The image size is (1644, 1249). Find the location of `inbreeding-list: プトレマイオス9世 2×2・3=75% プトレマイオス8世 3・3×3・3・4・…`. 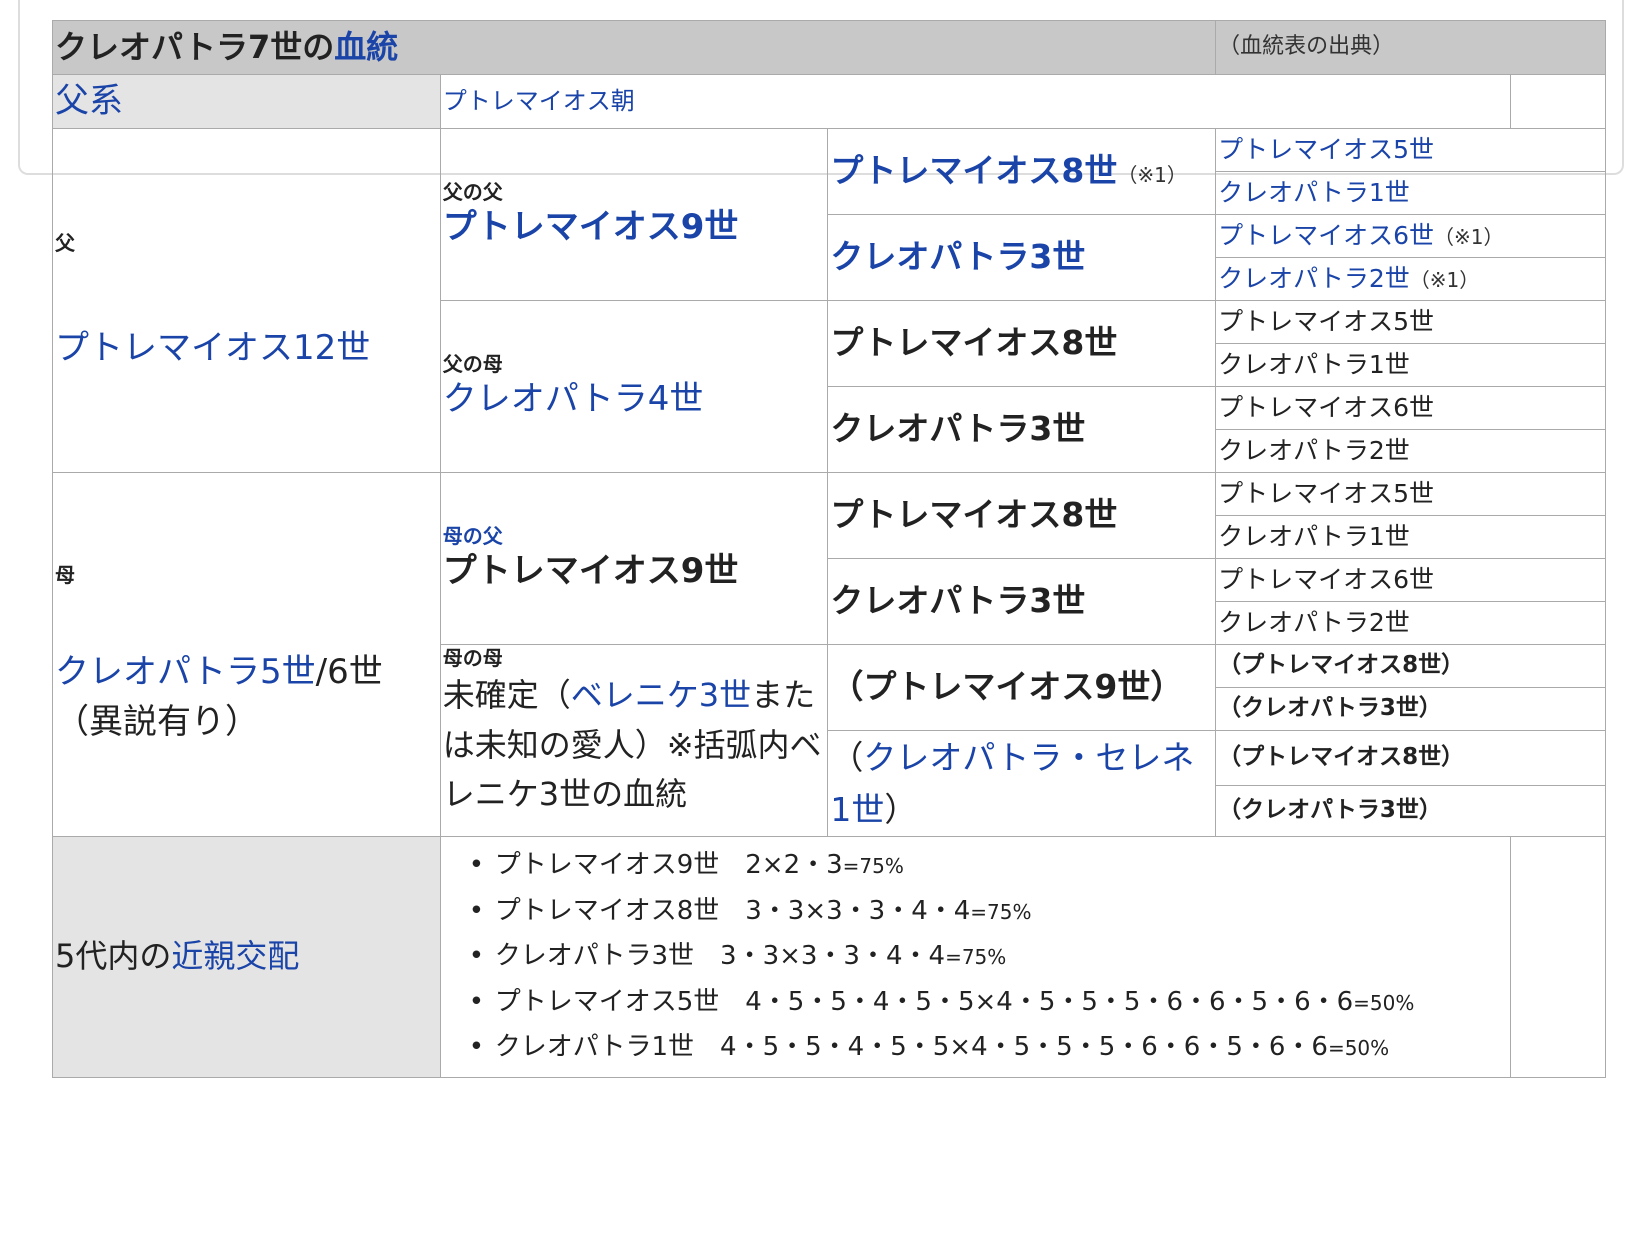

inbreeding-list: プトレマイオス9世 2×2・3=75% プトレマイオス8世 3・3×3・3・4・… is located at coordinates (975, 957).